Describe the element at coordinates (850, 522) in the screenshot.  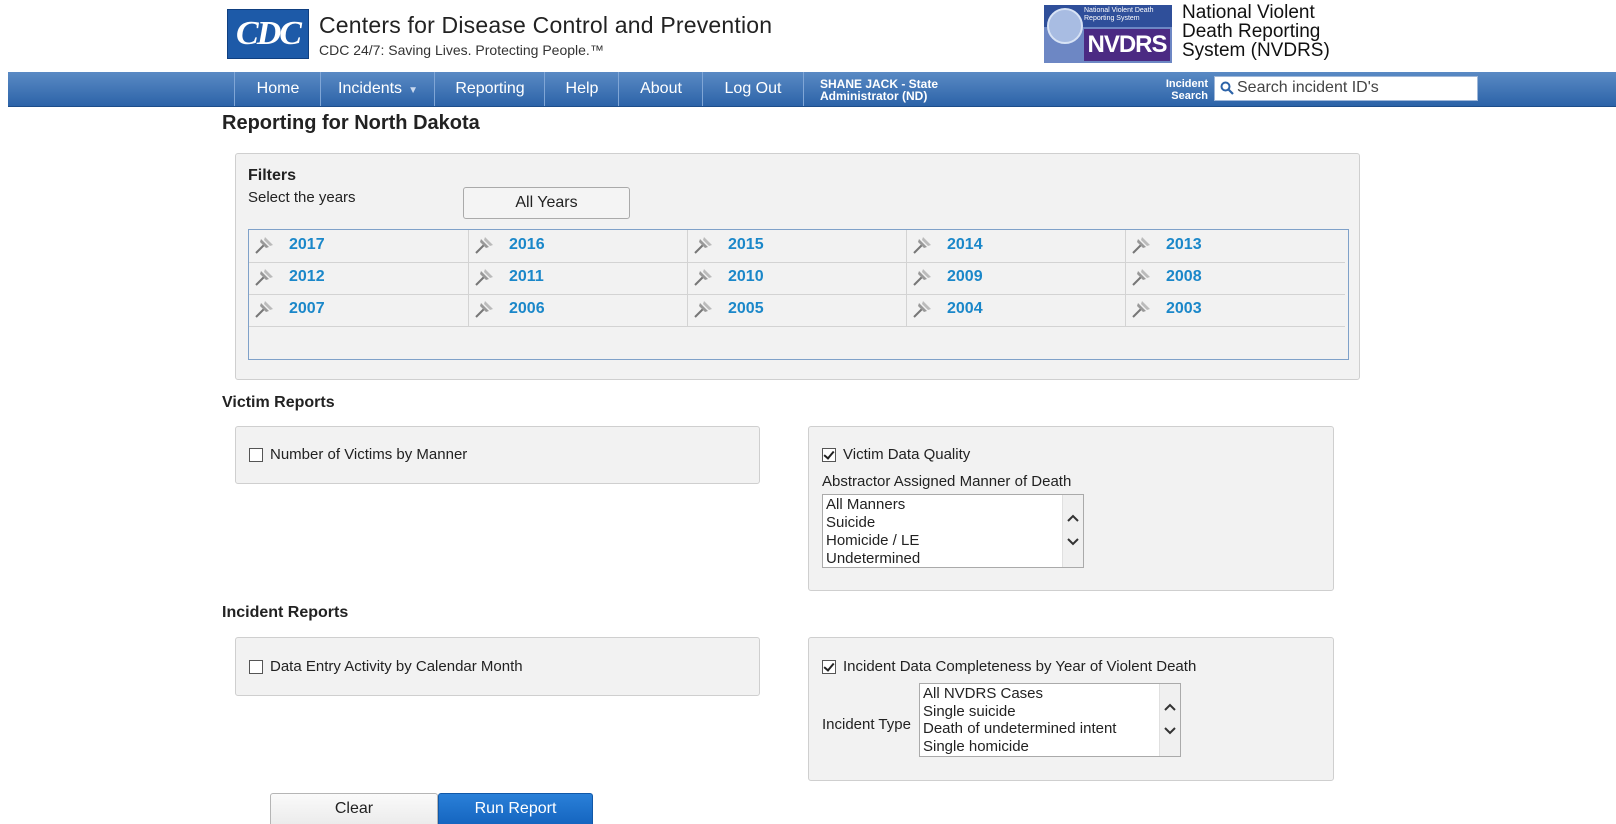
I see `listbox-option: Suicide` at that location.